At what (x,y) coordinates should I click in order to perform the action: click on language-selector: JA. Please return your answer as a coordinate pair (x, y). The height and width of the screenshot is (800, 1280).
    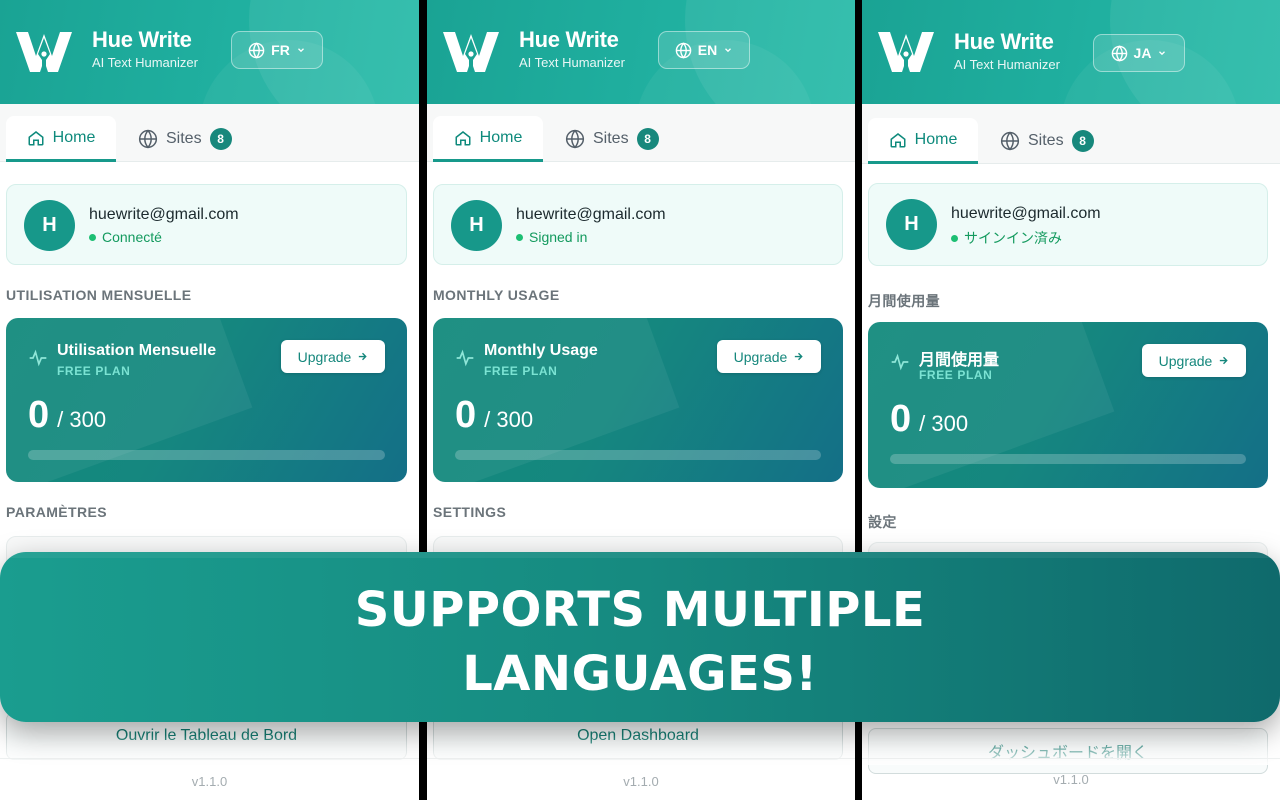
    Looking at the image, I should click on (1139, 53).